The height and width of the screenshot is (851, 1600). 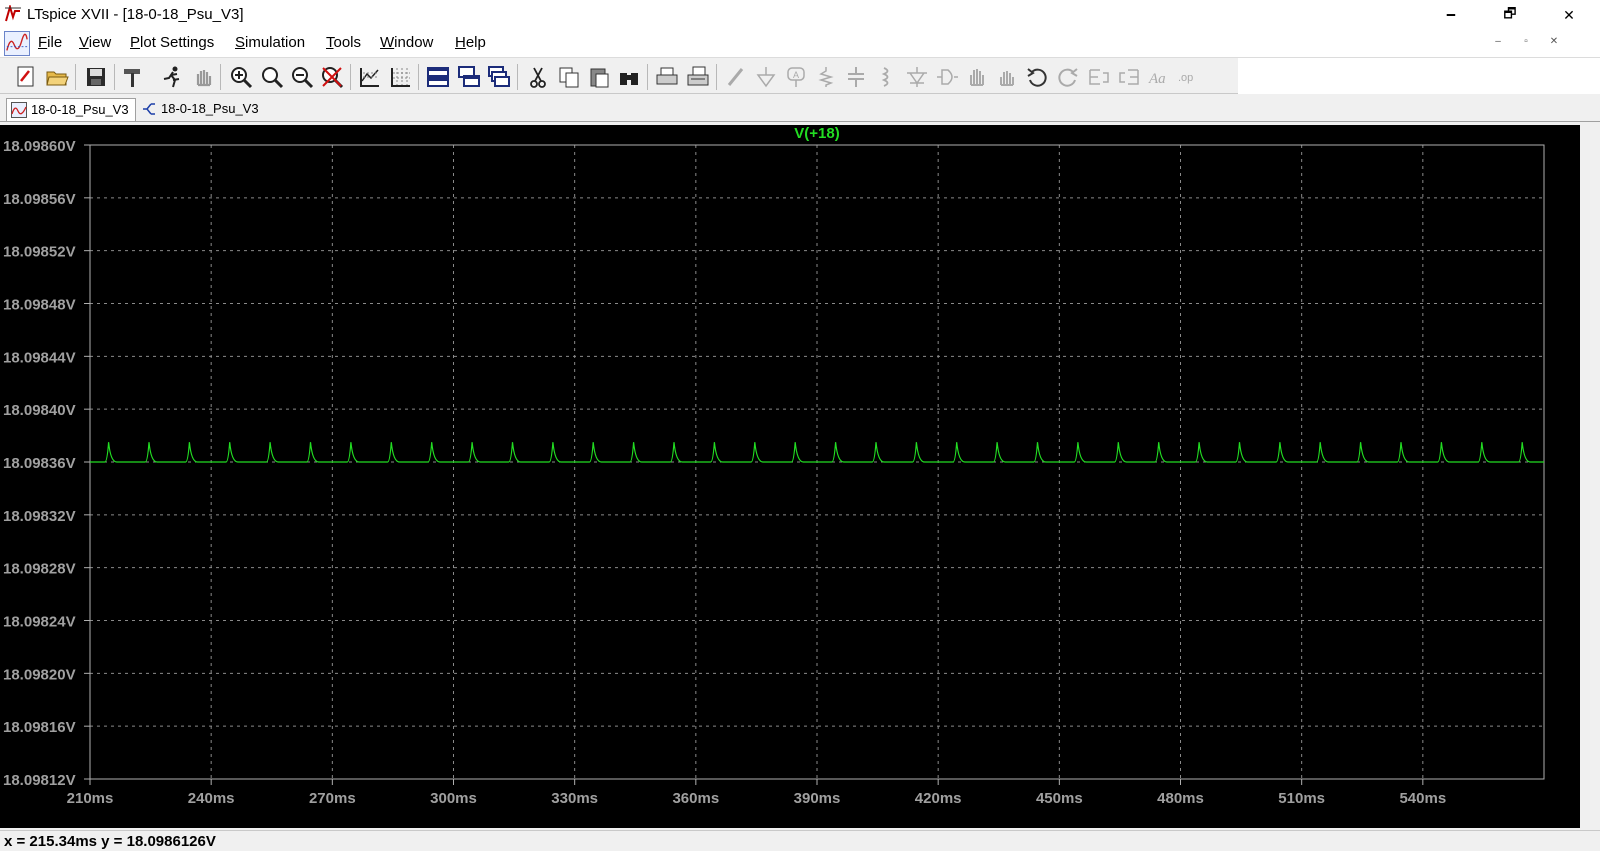 I want to click on svg-text: Aa, so click(x=1157, y=79).